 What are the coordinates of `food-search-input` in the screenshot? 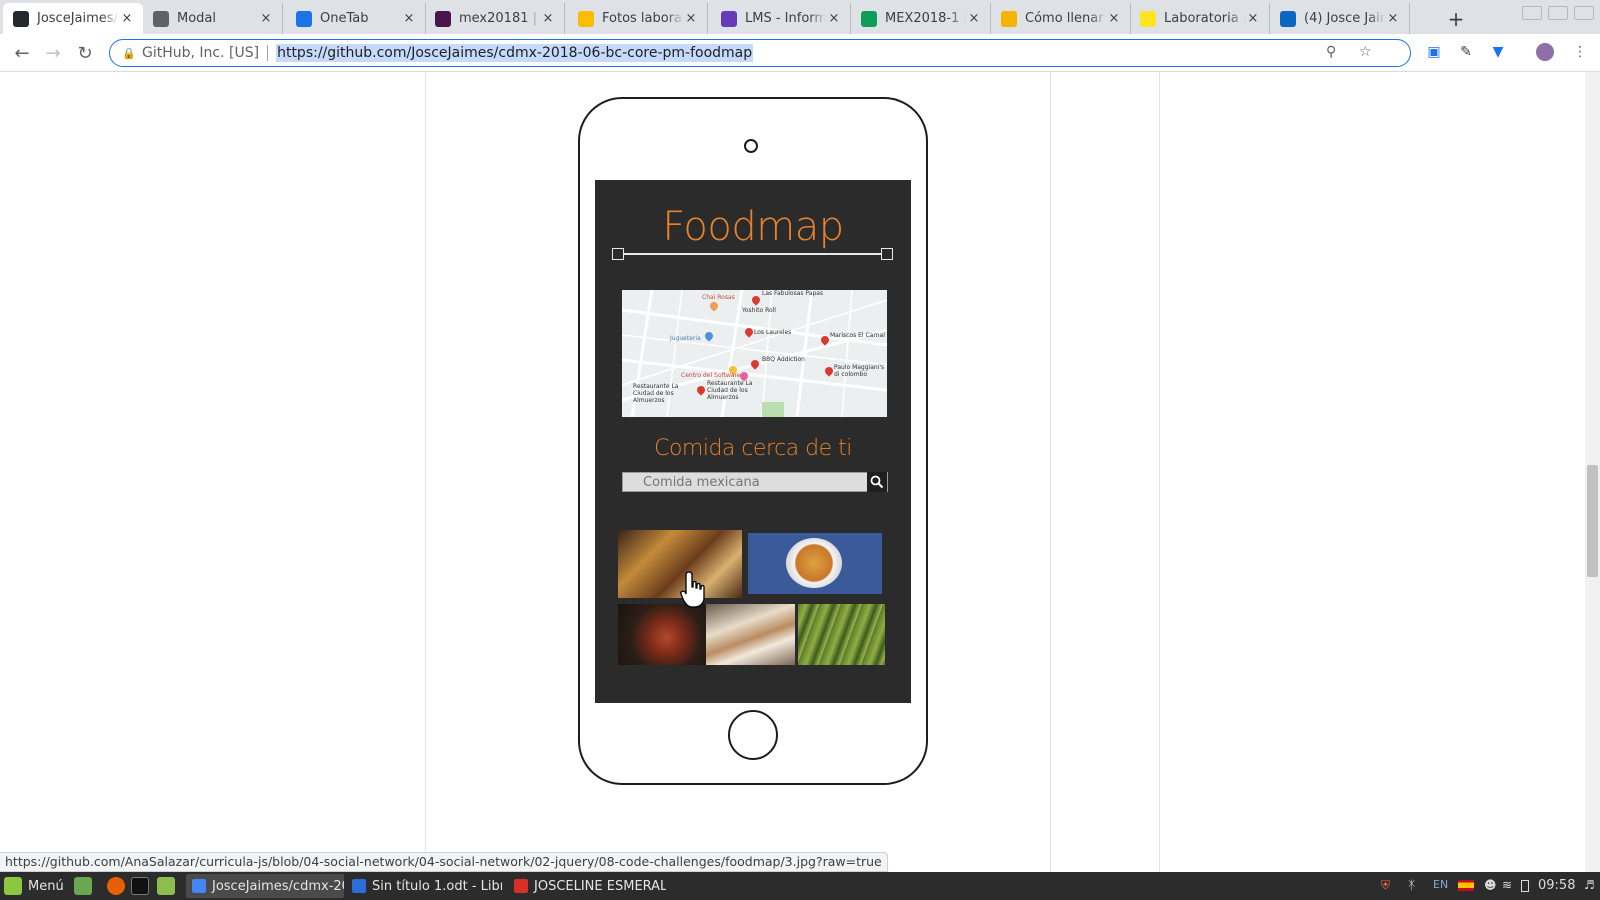 It's located at (755, 482).